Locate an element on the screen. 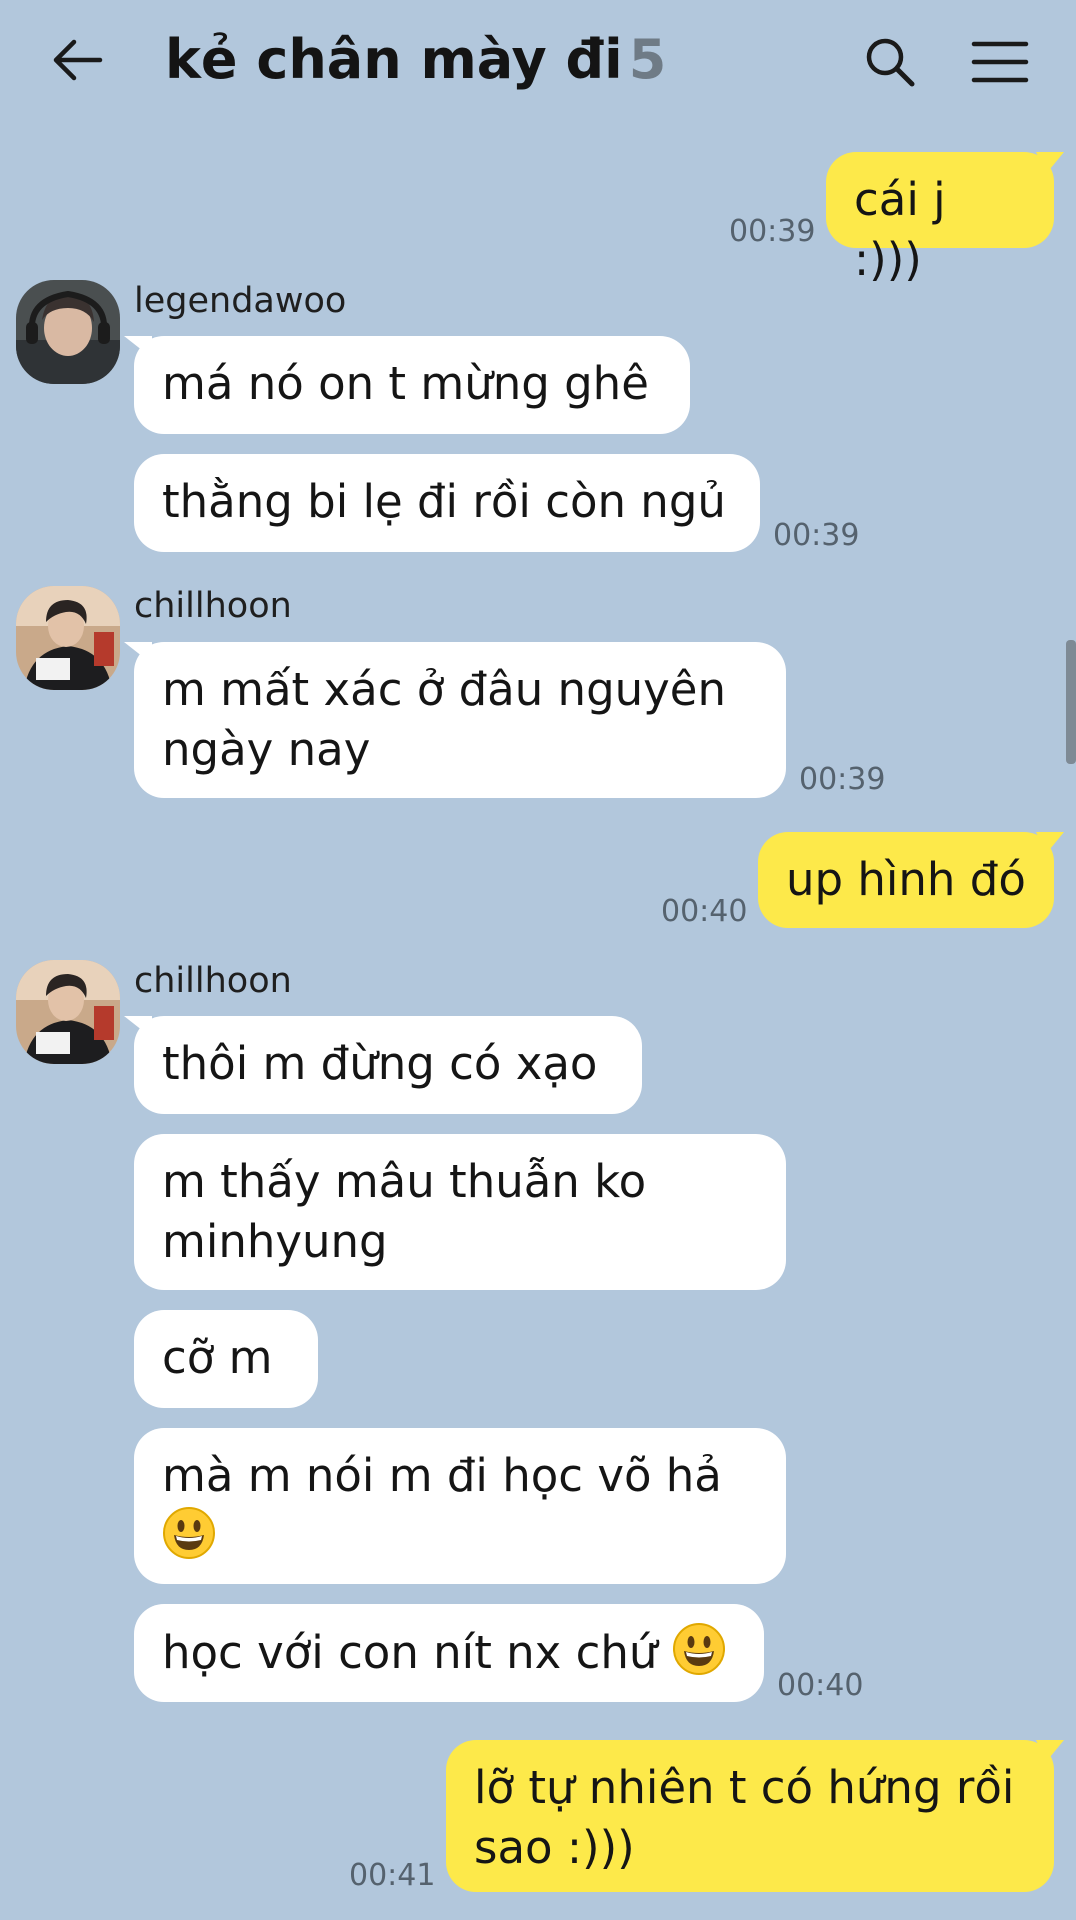  incoming-message: cỡ m is located at coordinates (226, 1359).